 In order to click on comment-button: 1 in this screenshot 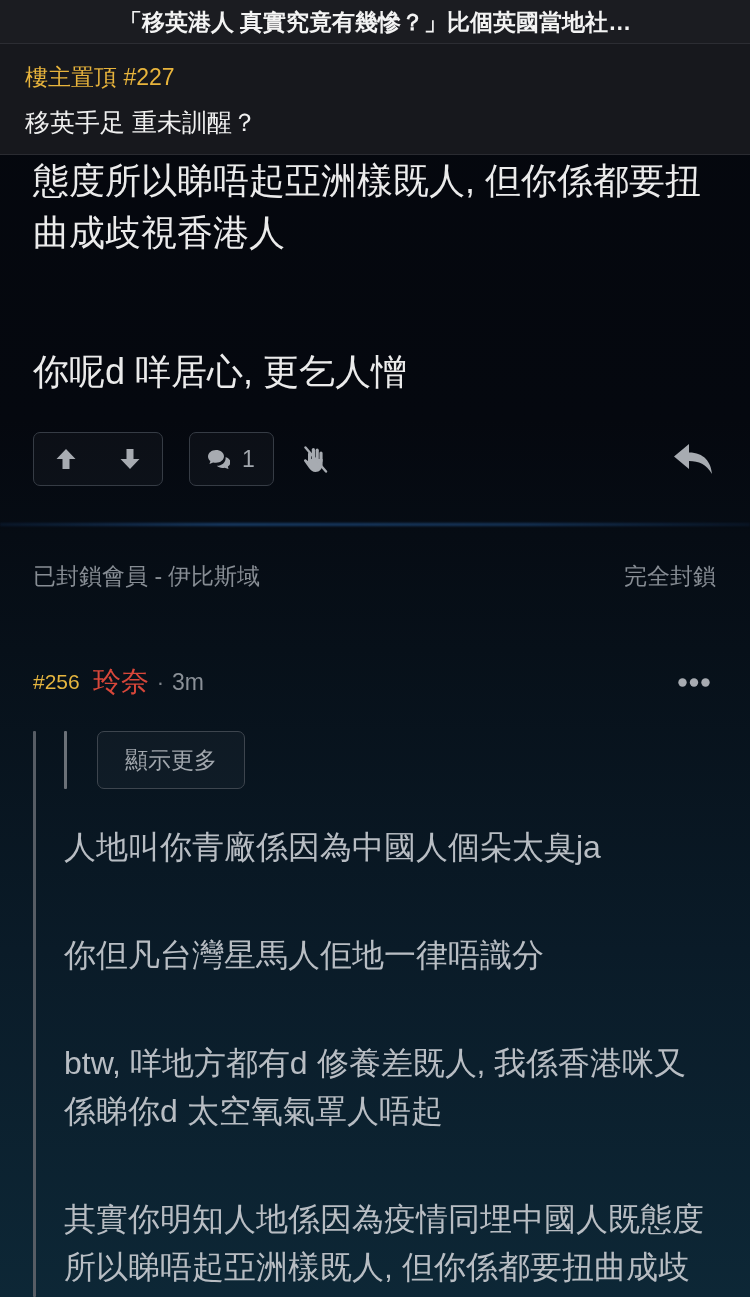, I will do `click(231, 459)`.